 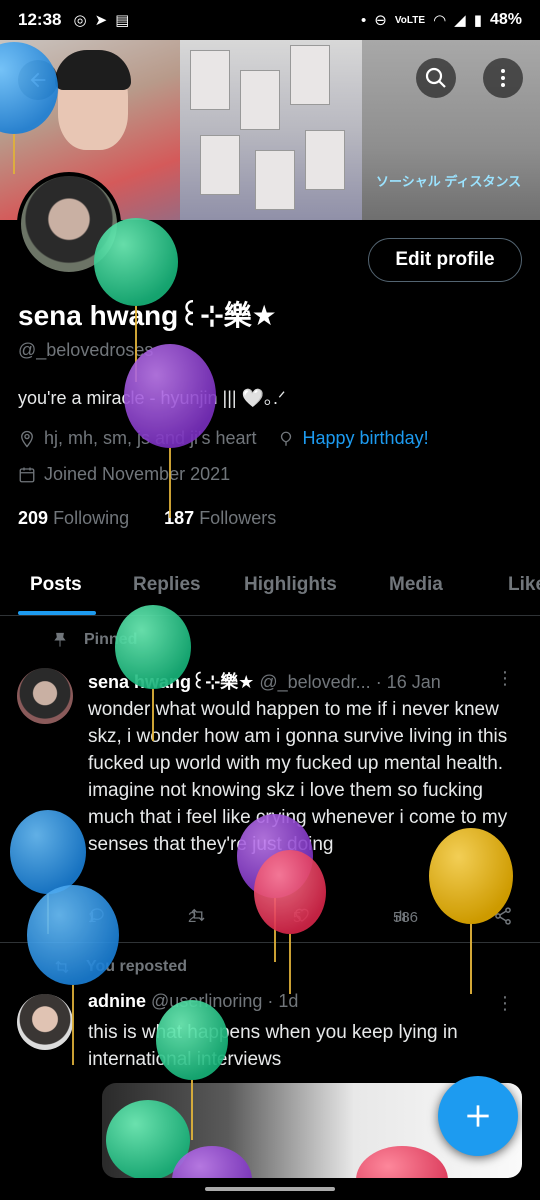 I want to click on tab-posts: Posts, so click(x=56, y=585).